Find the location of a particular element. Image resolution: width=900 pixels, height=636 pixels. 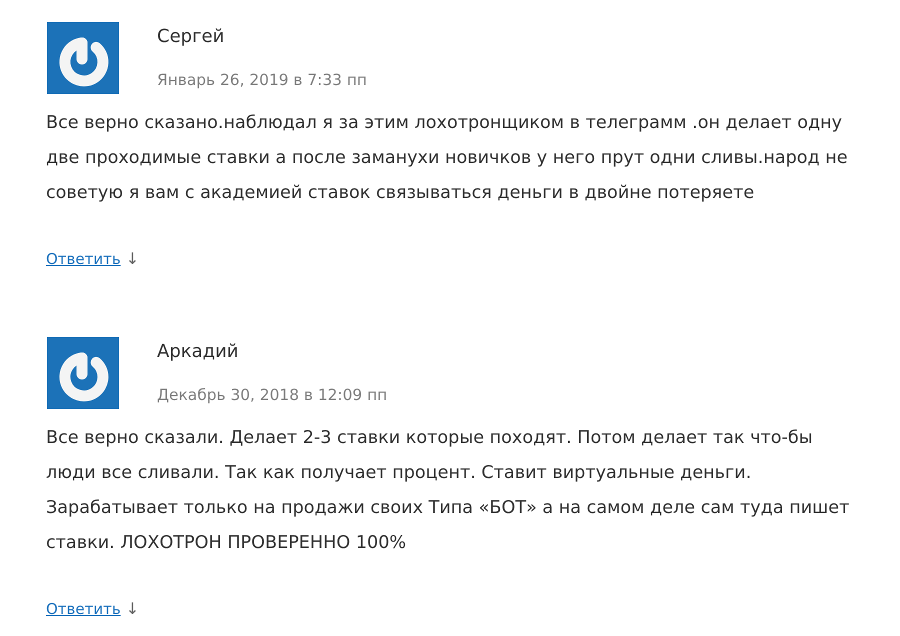

comment-author: Аркадий is located at coordinates (198, 352).